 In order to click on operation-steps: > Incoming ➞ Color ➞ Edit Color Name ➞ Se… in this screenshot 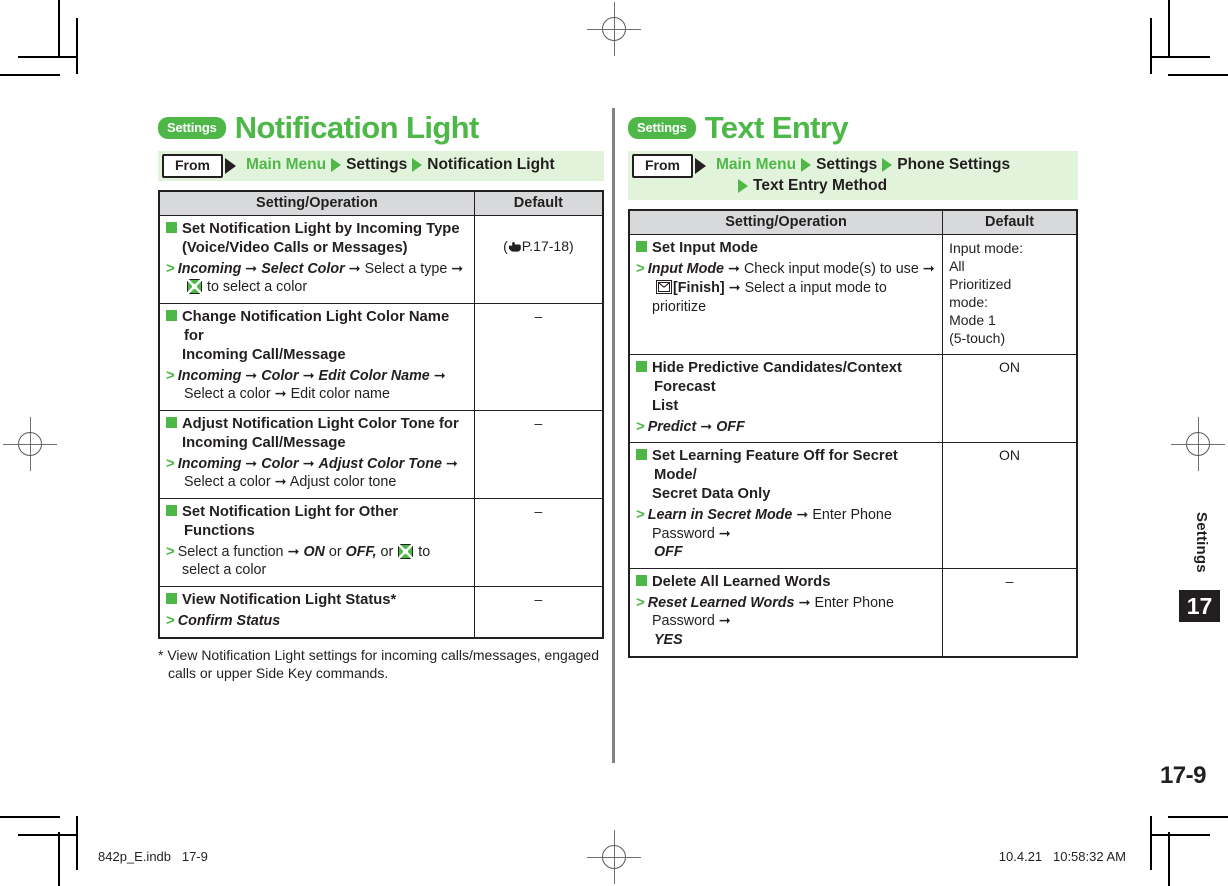, I will do `click(317, 385)`.